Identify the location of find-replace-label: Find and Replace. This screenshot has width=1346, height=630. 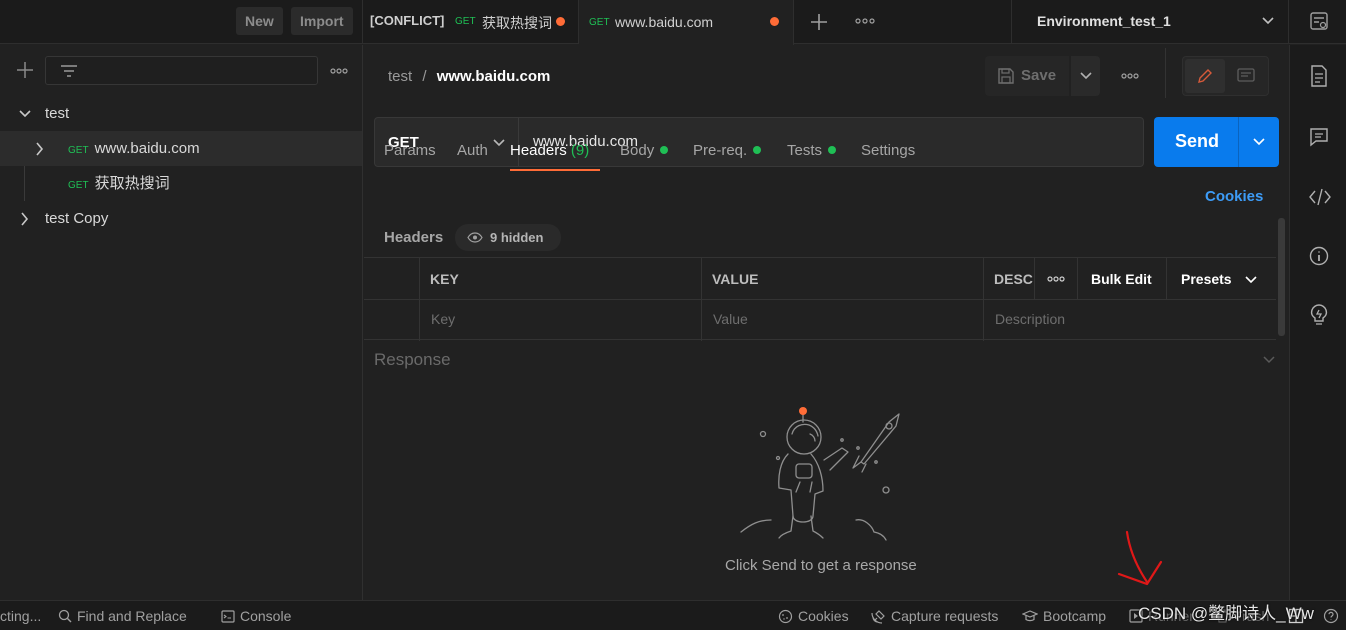
(132, 616).